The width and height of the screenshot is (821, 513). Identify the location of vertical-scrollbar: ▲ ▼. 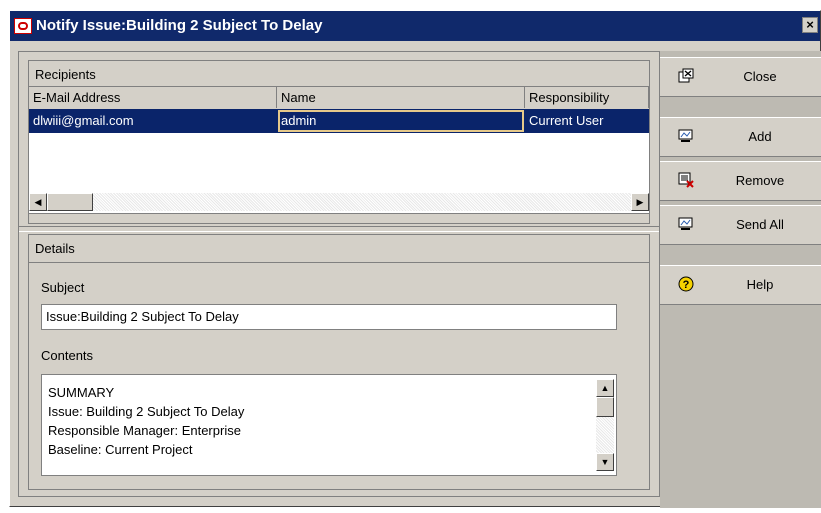
(605, 425).